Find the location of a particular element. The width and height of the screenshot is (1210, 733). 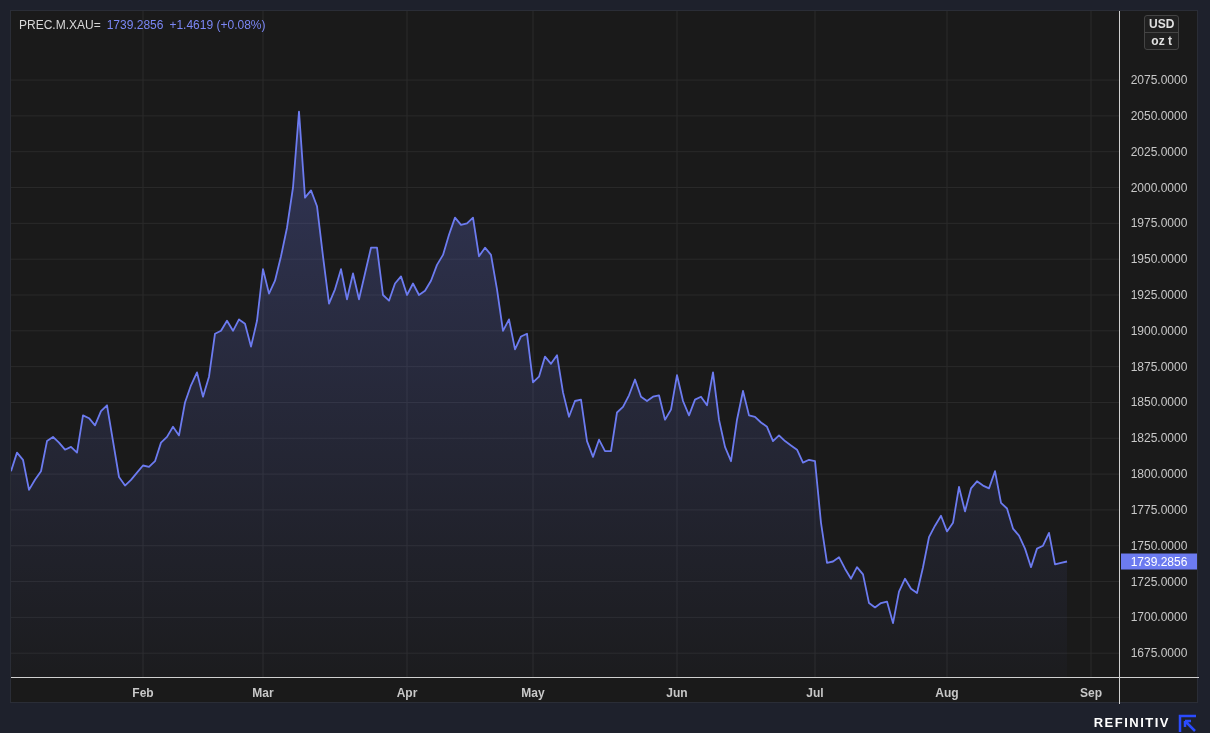

axis-label: 2075.0000 is located at coordinates (1159, 80).